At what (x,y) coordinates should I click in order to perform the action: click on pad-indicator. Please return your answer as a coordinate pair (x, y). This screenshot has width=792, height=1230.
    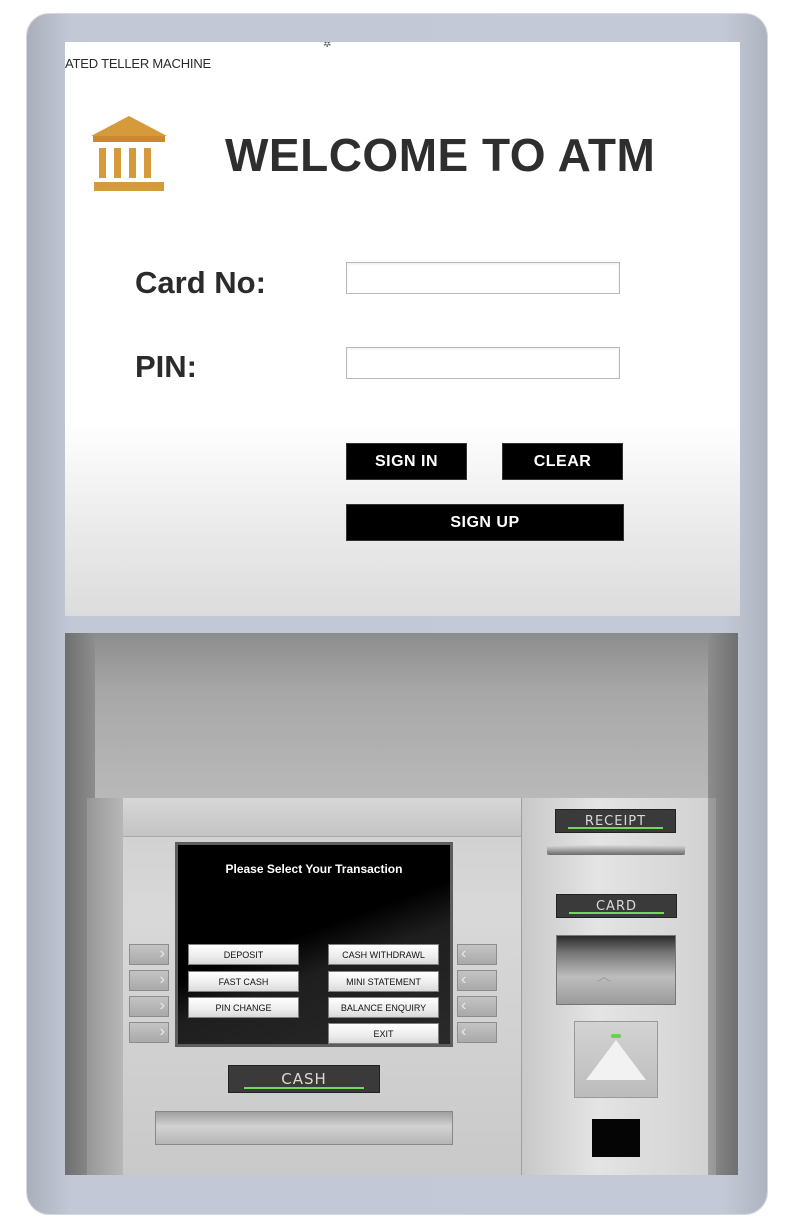
    Looking at the image, I should click on (616, 1036).